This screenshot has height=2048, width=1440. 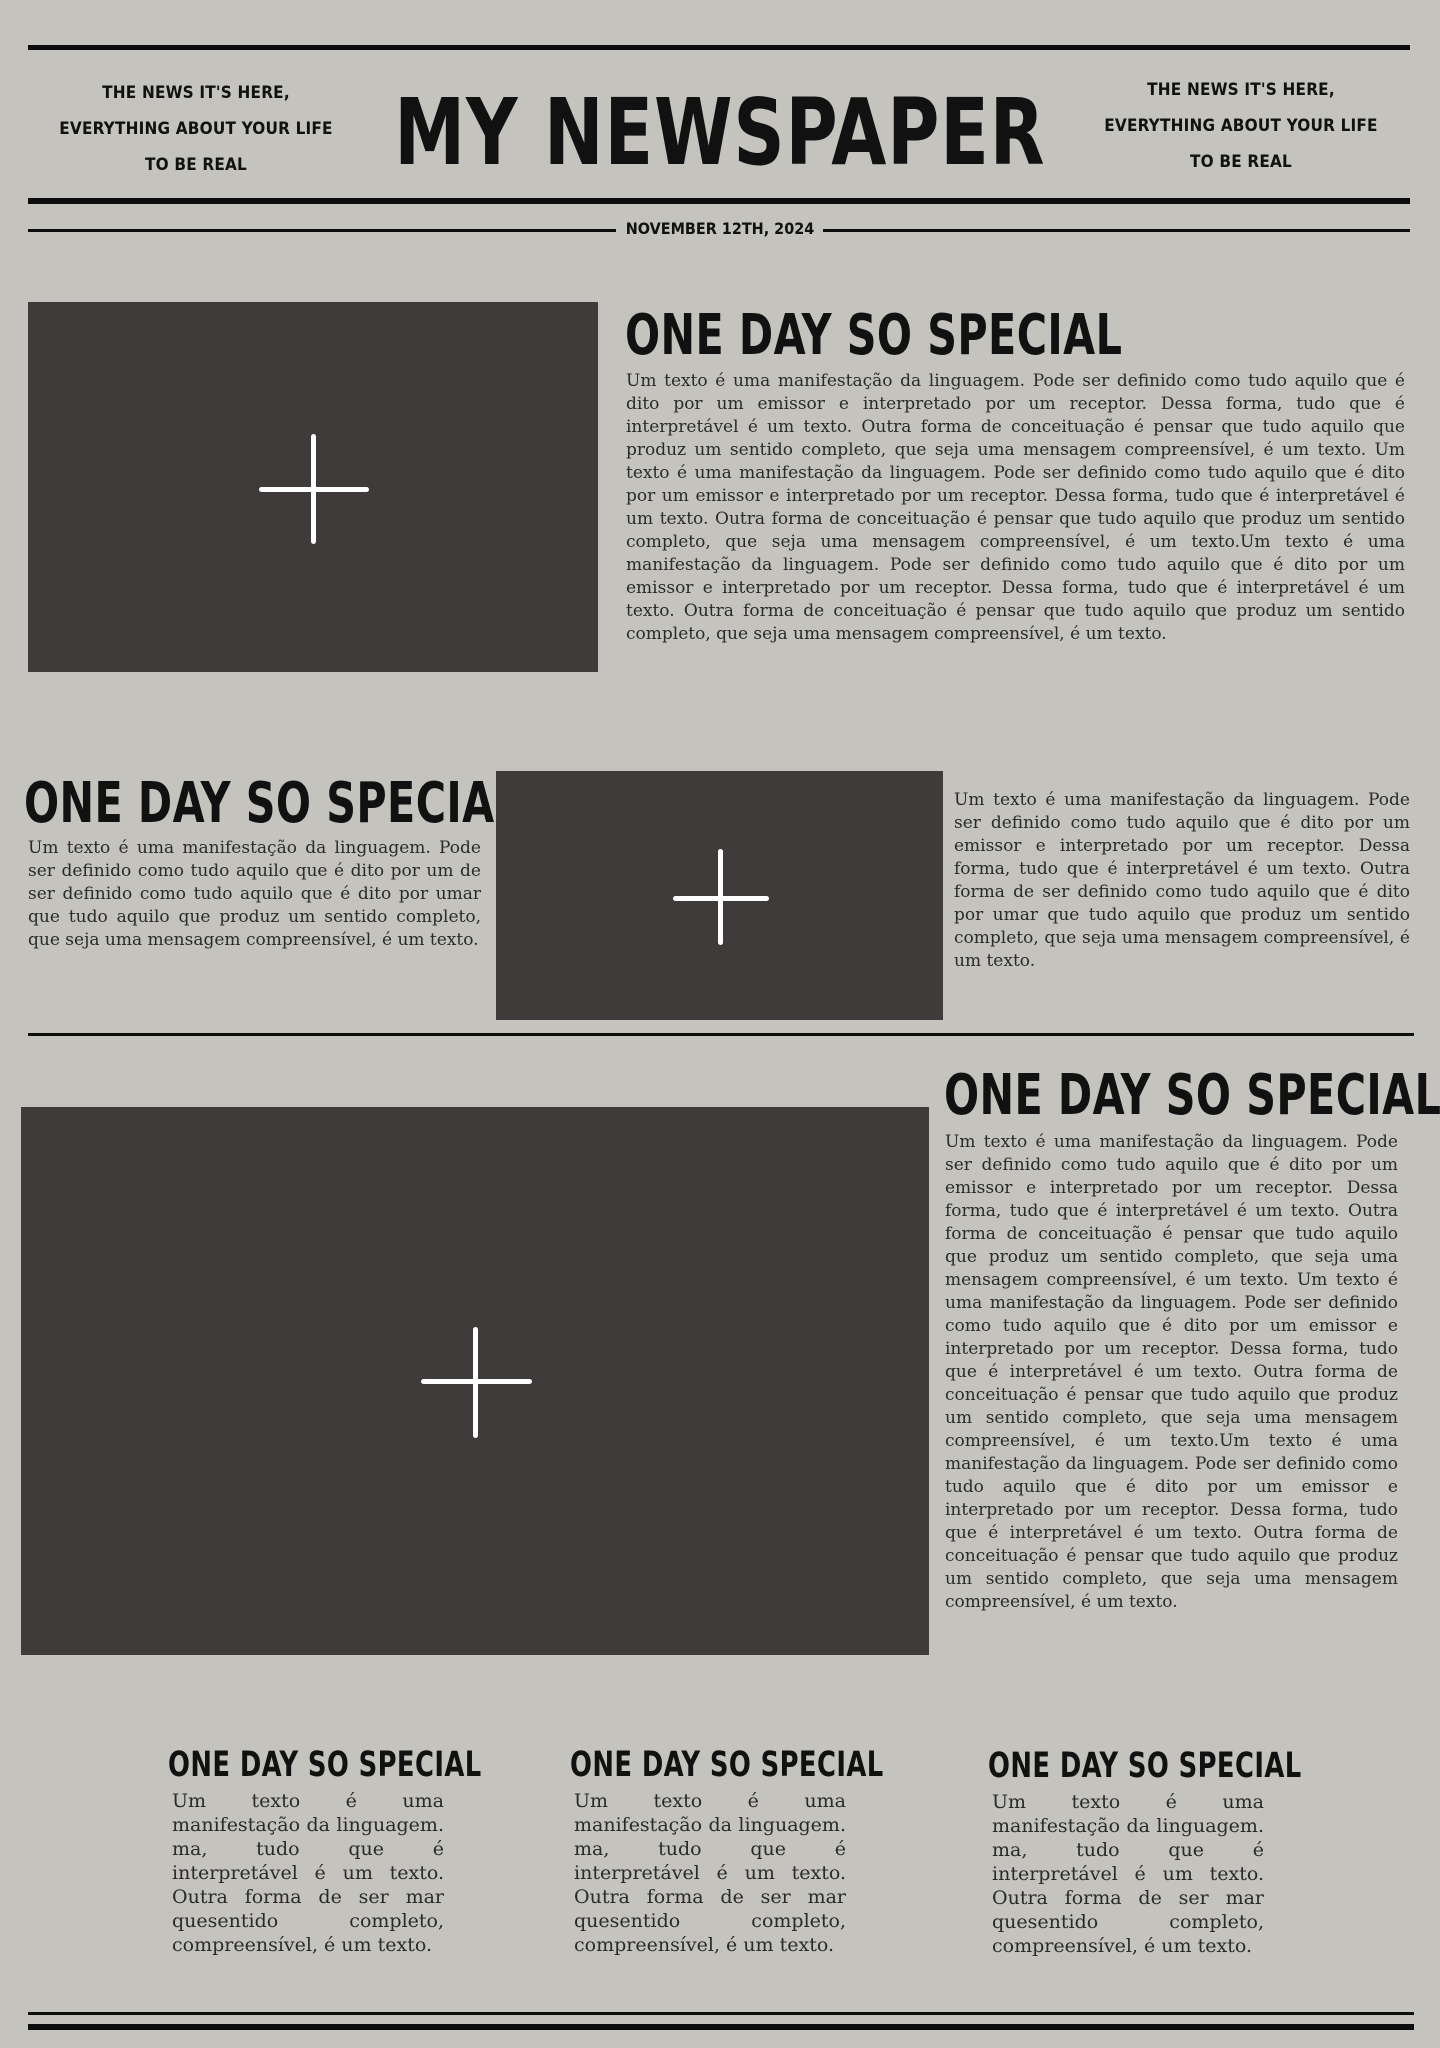 What do you see at coordinates (1241, 90) in the screenshot?
I see `tagline-right-line-1: THE NEWS IT'S HERE,` at bounding box center [1241, 90].